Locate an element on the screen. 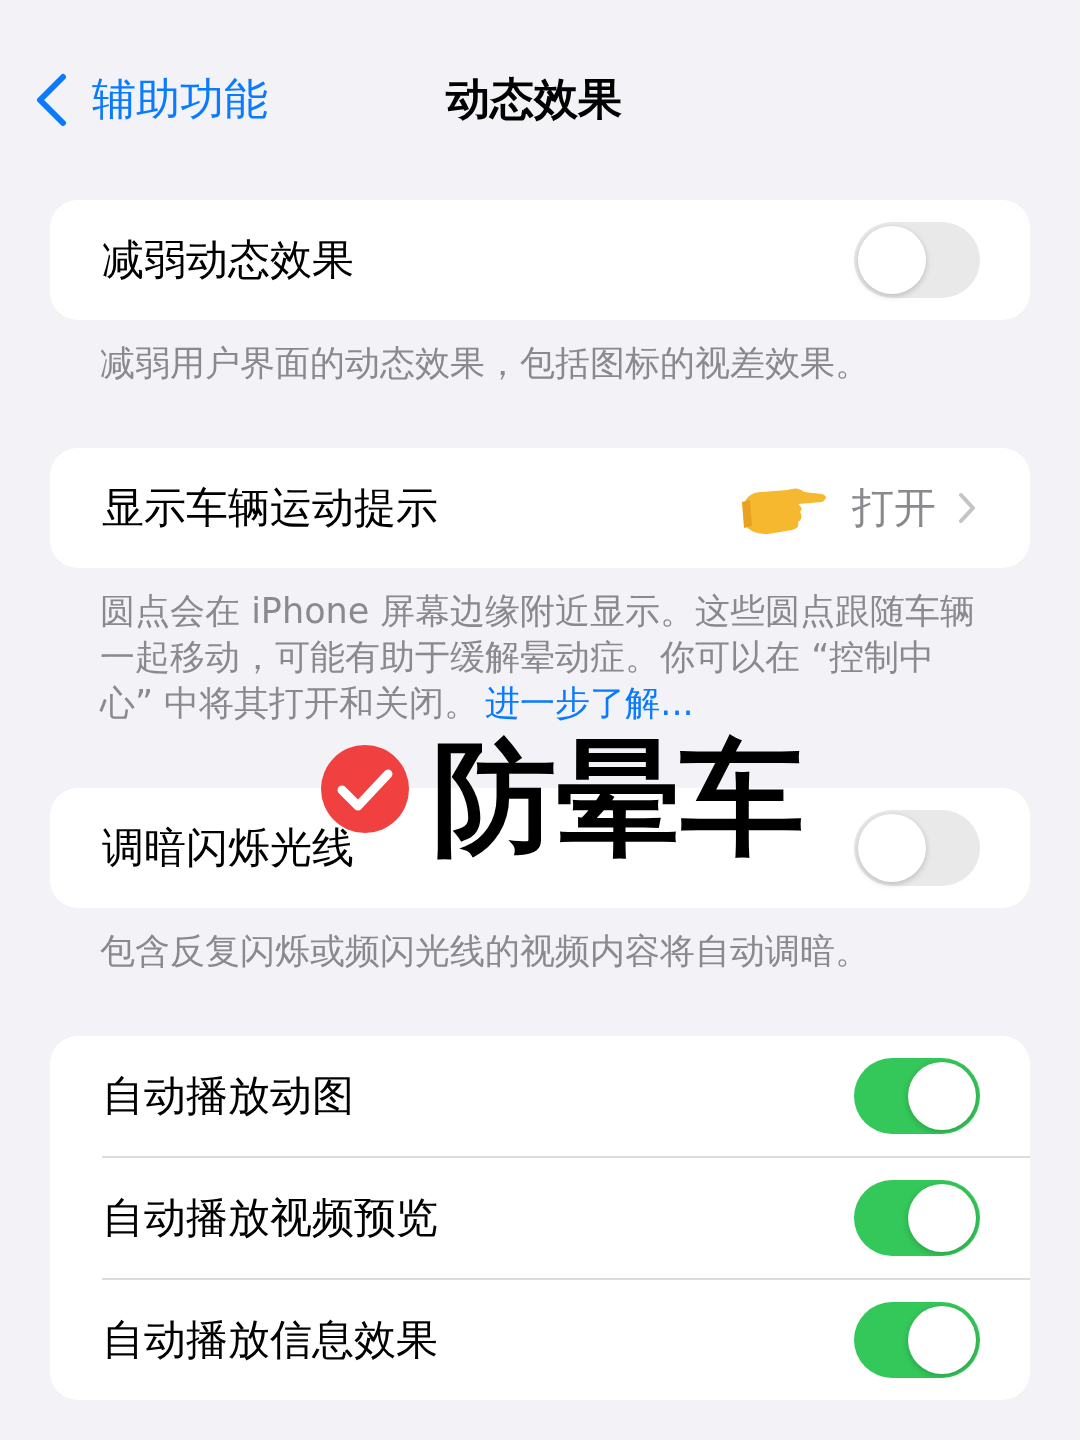 The width and height of the screenshot is (1080, 1440). back-chevron-icon is located at coordinates (51, 99).